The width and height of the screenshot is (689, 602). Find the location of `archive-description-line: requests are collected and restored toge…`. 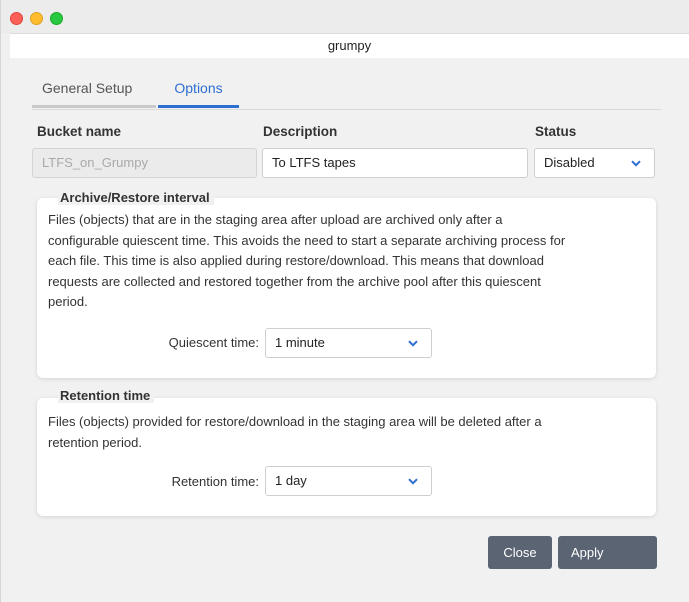

archive-description-line: requests are collected and restored toge… is located at coordinates (294, 281).